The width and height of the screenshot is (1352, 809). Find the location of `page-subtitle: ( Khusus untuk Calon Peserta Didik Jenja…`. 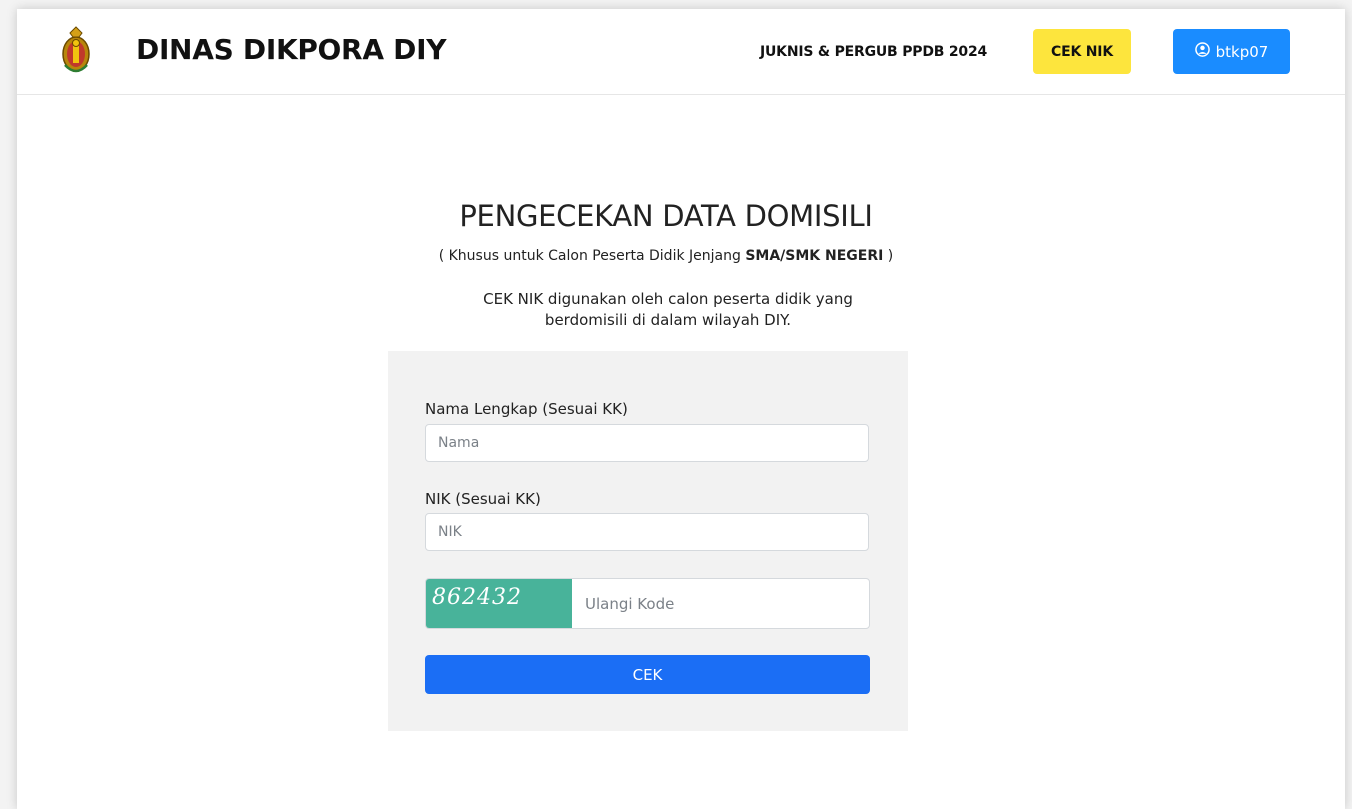

page-subtitle: ( Khusus untuk Calon Peserta Didik Jenja… is located at coordinates (666, 256).